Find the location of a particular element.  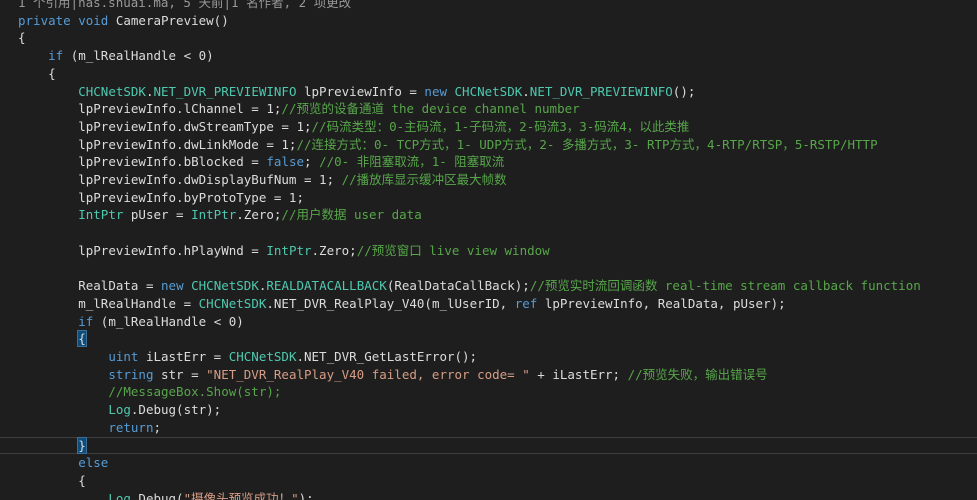

code-comment: //预览的设备通道 the device channel number is located at coordinates (430, 109).